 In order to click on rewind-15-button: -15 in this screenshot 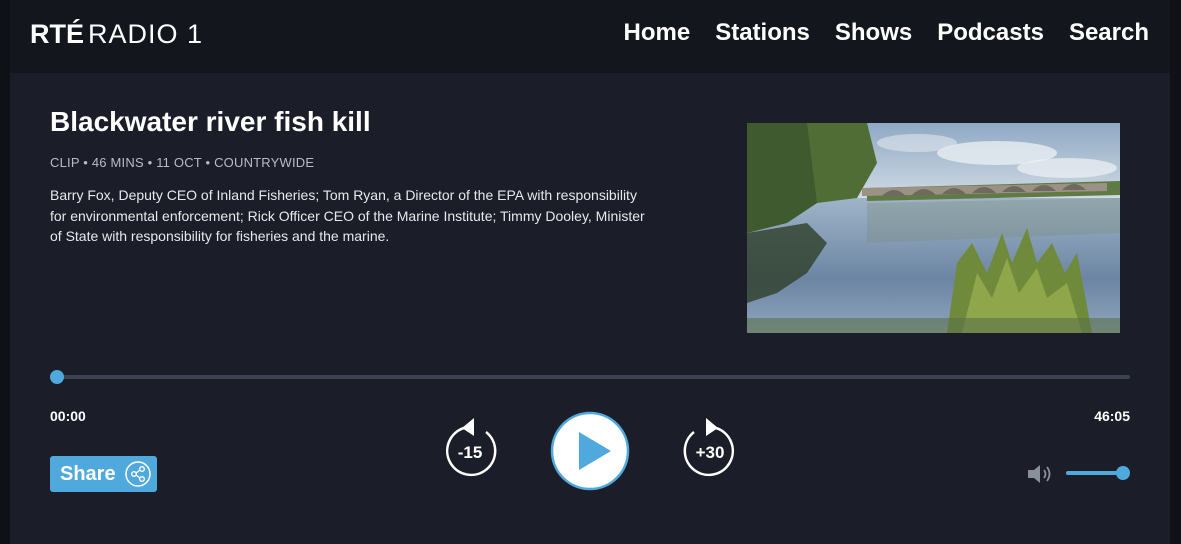, I will do `click(470, 449)`.